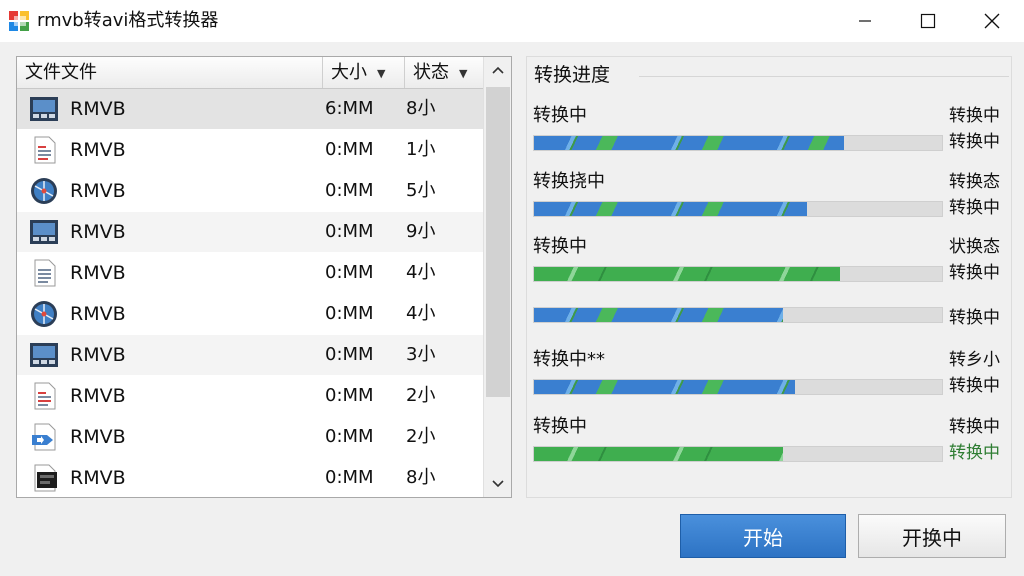 The width and height of the screenshot is (1024, 576). What do you see at coordinates (421, 354) in the screenshot?
I see `file-status: 3小` at bounding box center [421, 354].